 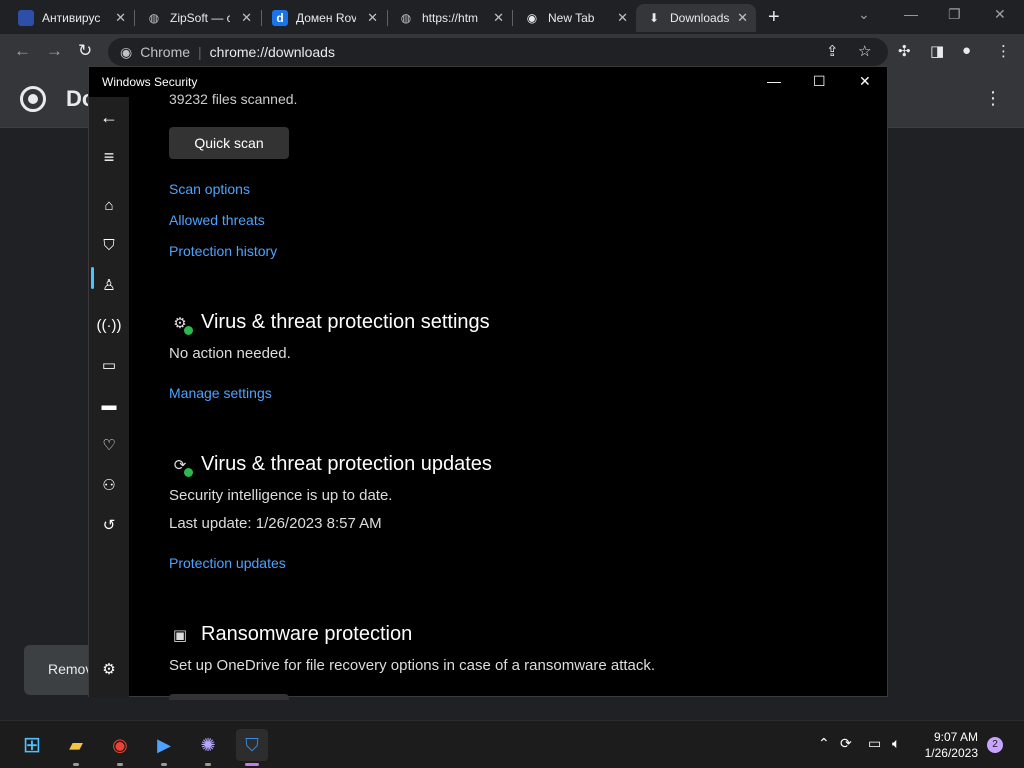 What do you see at coordinates (696, 18) in the screenshot?
I see `tab-downloads: ⬇ Downloads ✕` at bounding box center [696, 18].